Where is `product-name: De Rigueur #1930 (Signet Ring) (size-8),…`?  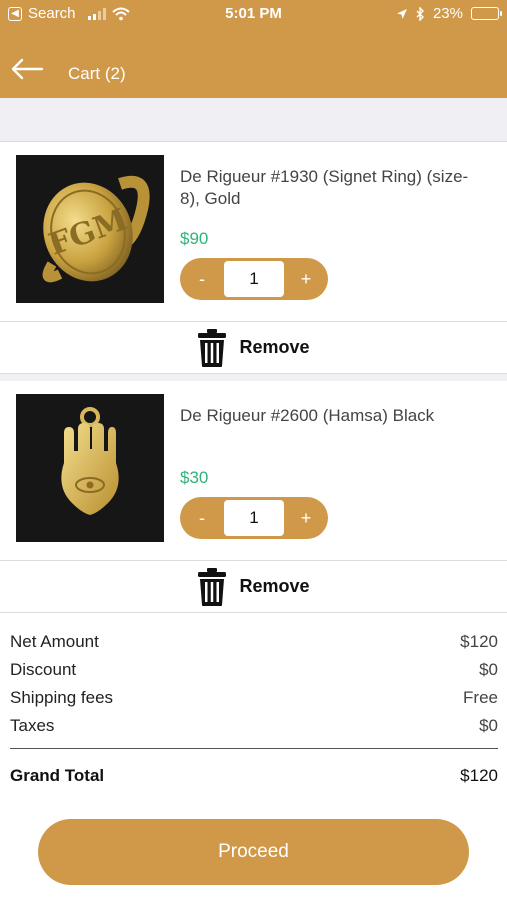
product-name: De Rigueur #1930 (Signet Ring) (size-8),… is located at coordinates (324, 187).